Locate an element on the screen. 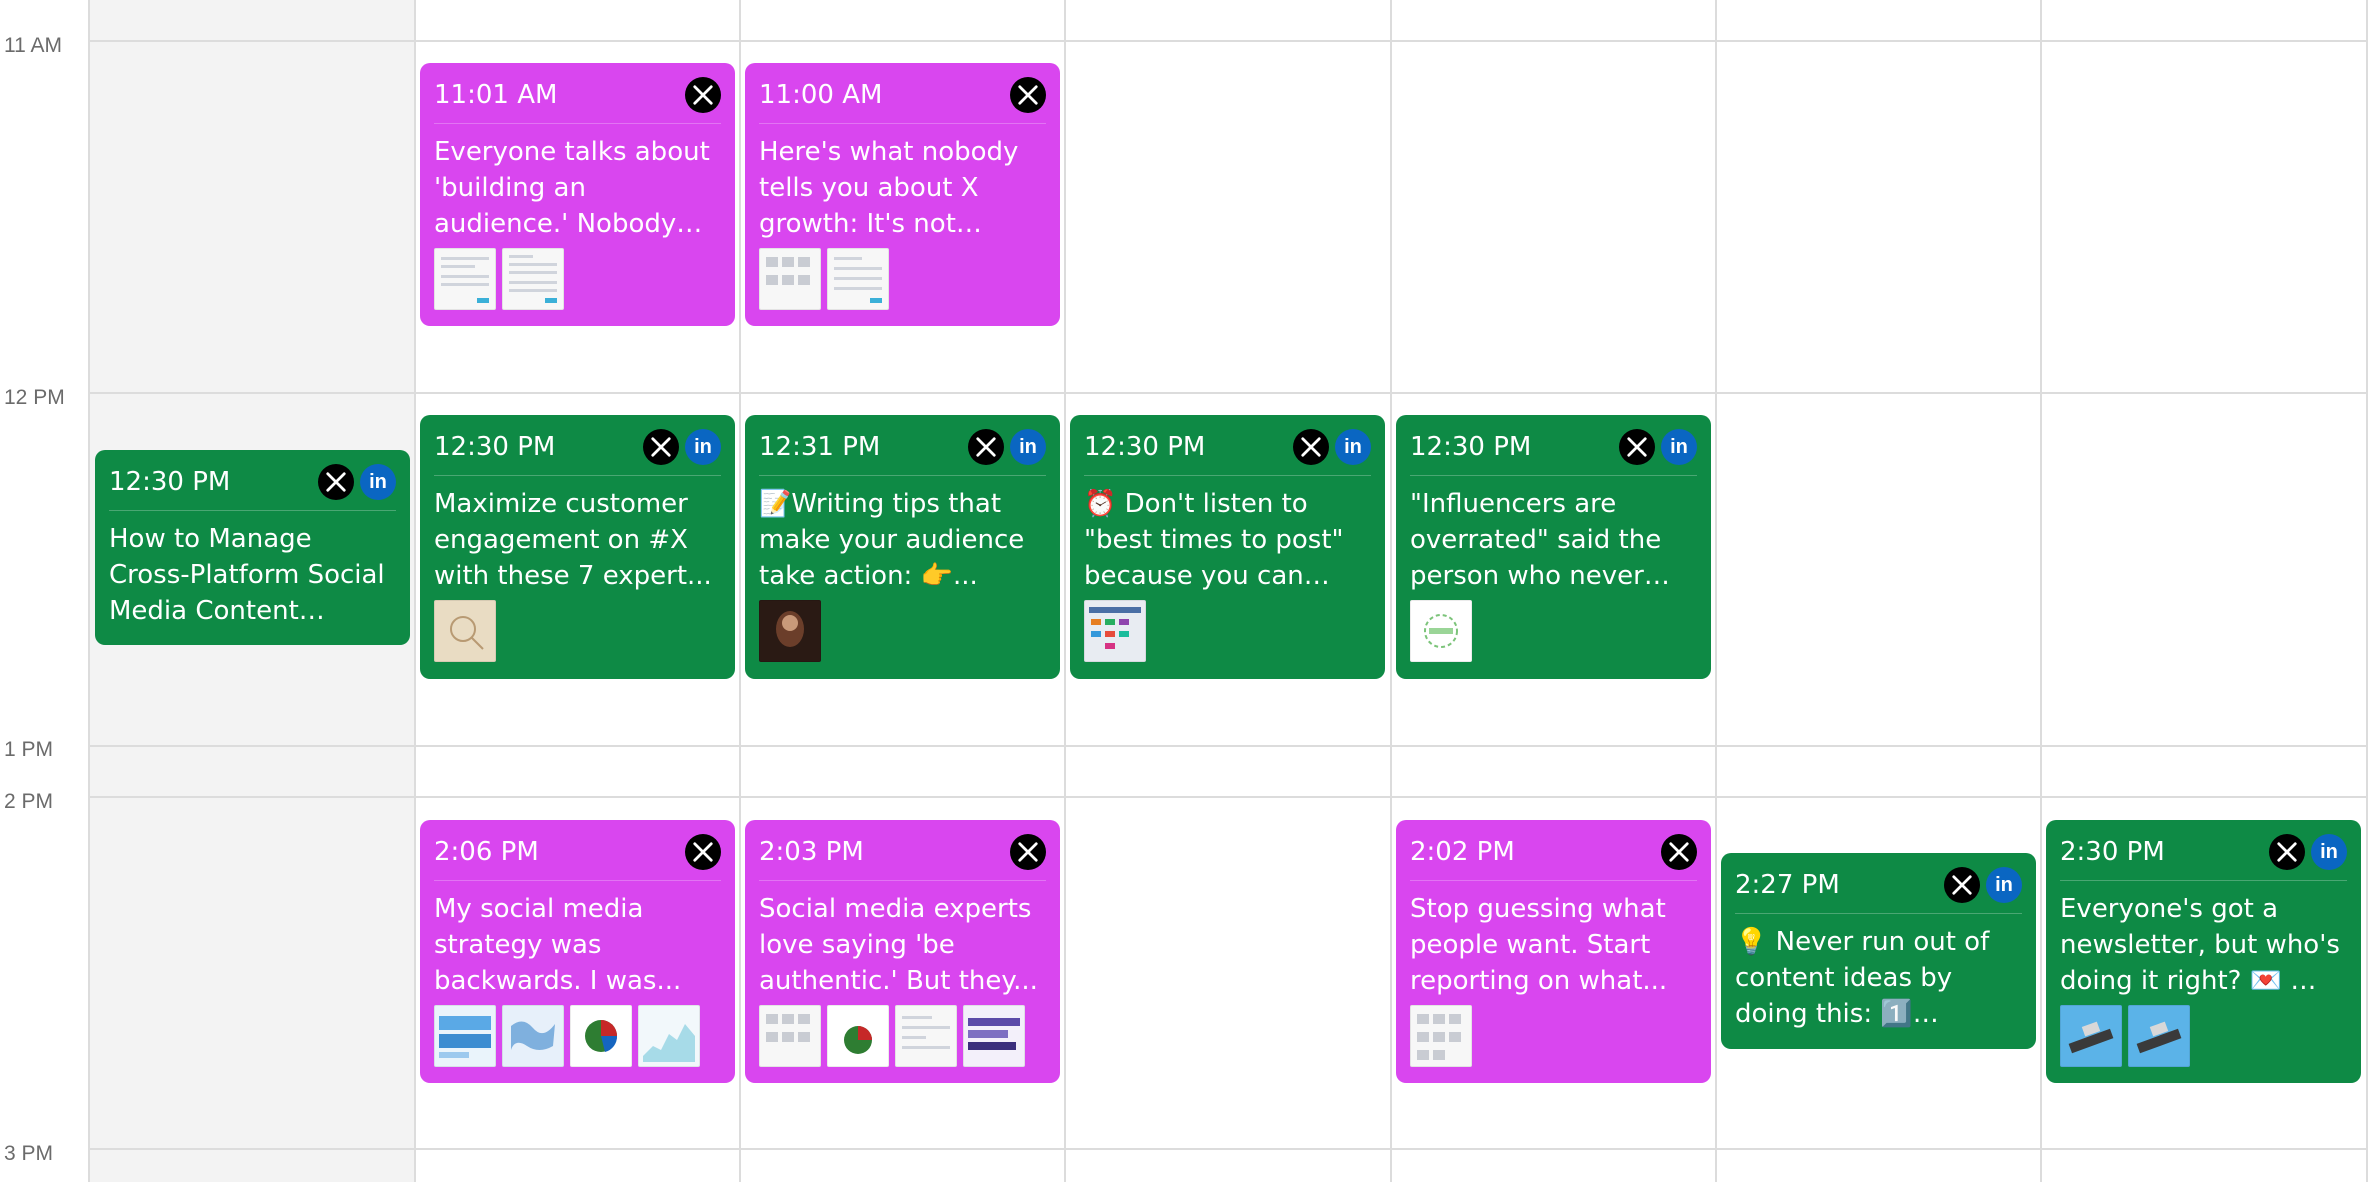 The width and height of the screenshot is (2368, 1182). post-card-header: 2:03 PM is located at coordinates (902, 856).